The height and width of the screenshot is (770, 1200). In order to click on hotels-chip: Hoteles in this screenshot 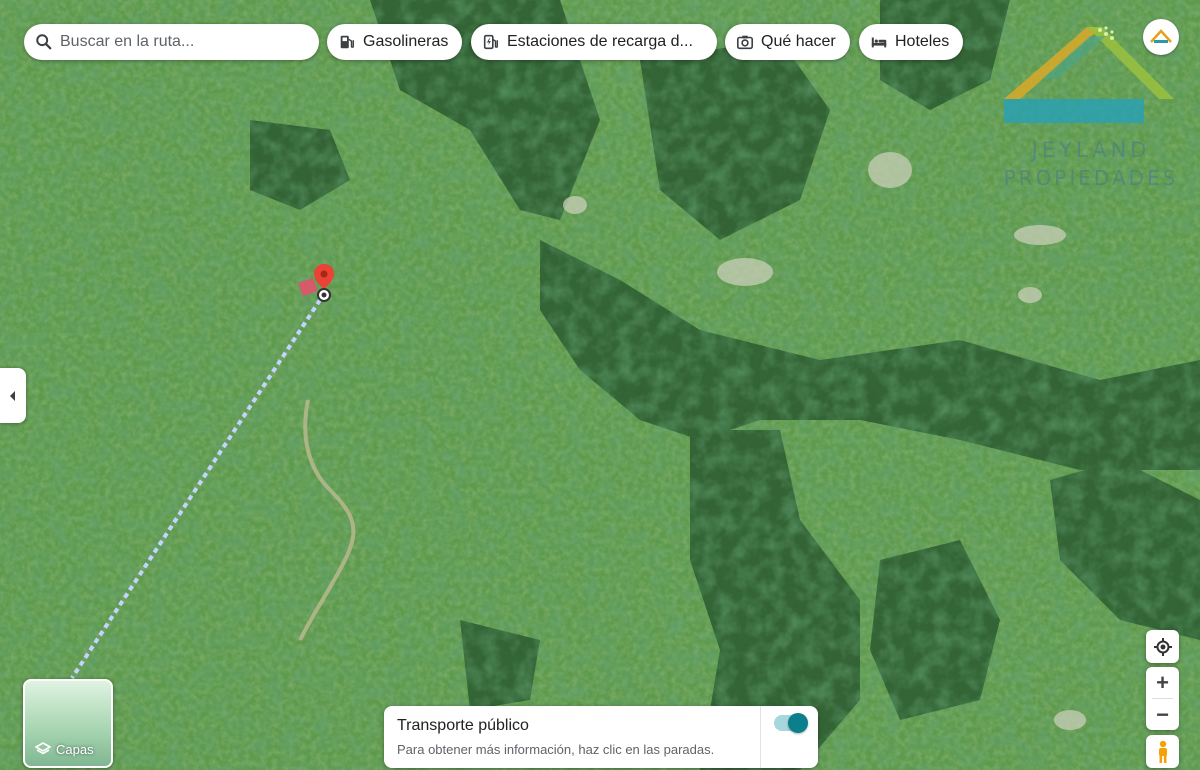, I will do `click(911, 42)`.